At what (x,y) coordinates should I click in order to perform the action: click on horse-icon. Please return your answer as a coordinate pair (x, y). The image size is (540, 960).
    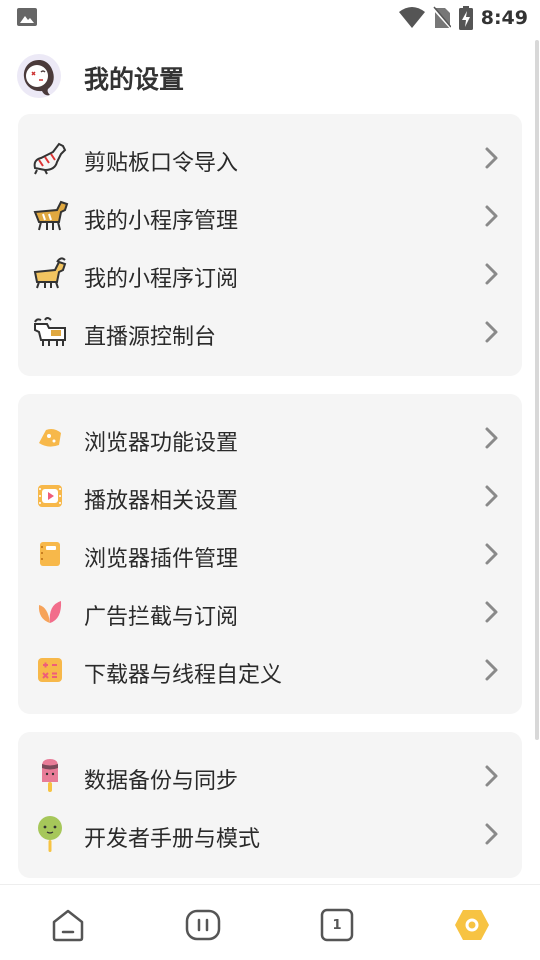
    Looking at the image, I should click on (50, 216).